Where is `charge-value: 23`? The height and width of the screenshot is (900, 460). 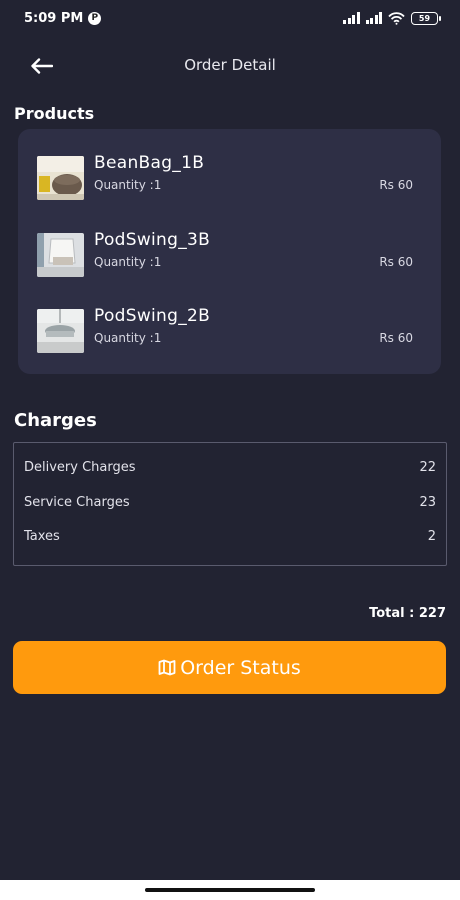
charge-value: 23 is located at coordinates (427, 502).